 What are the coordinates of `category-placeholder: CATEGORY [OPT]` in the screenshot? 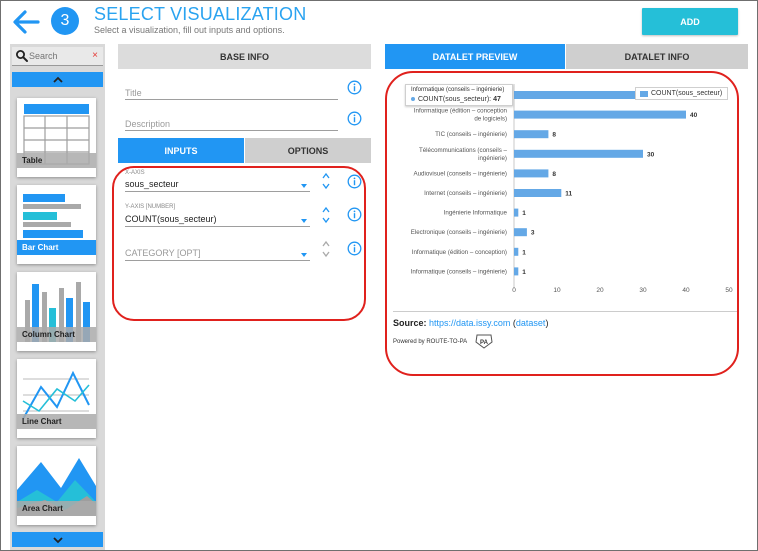 It's located at (163, 253).